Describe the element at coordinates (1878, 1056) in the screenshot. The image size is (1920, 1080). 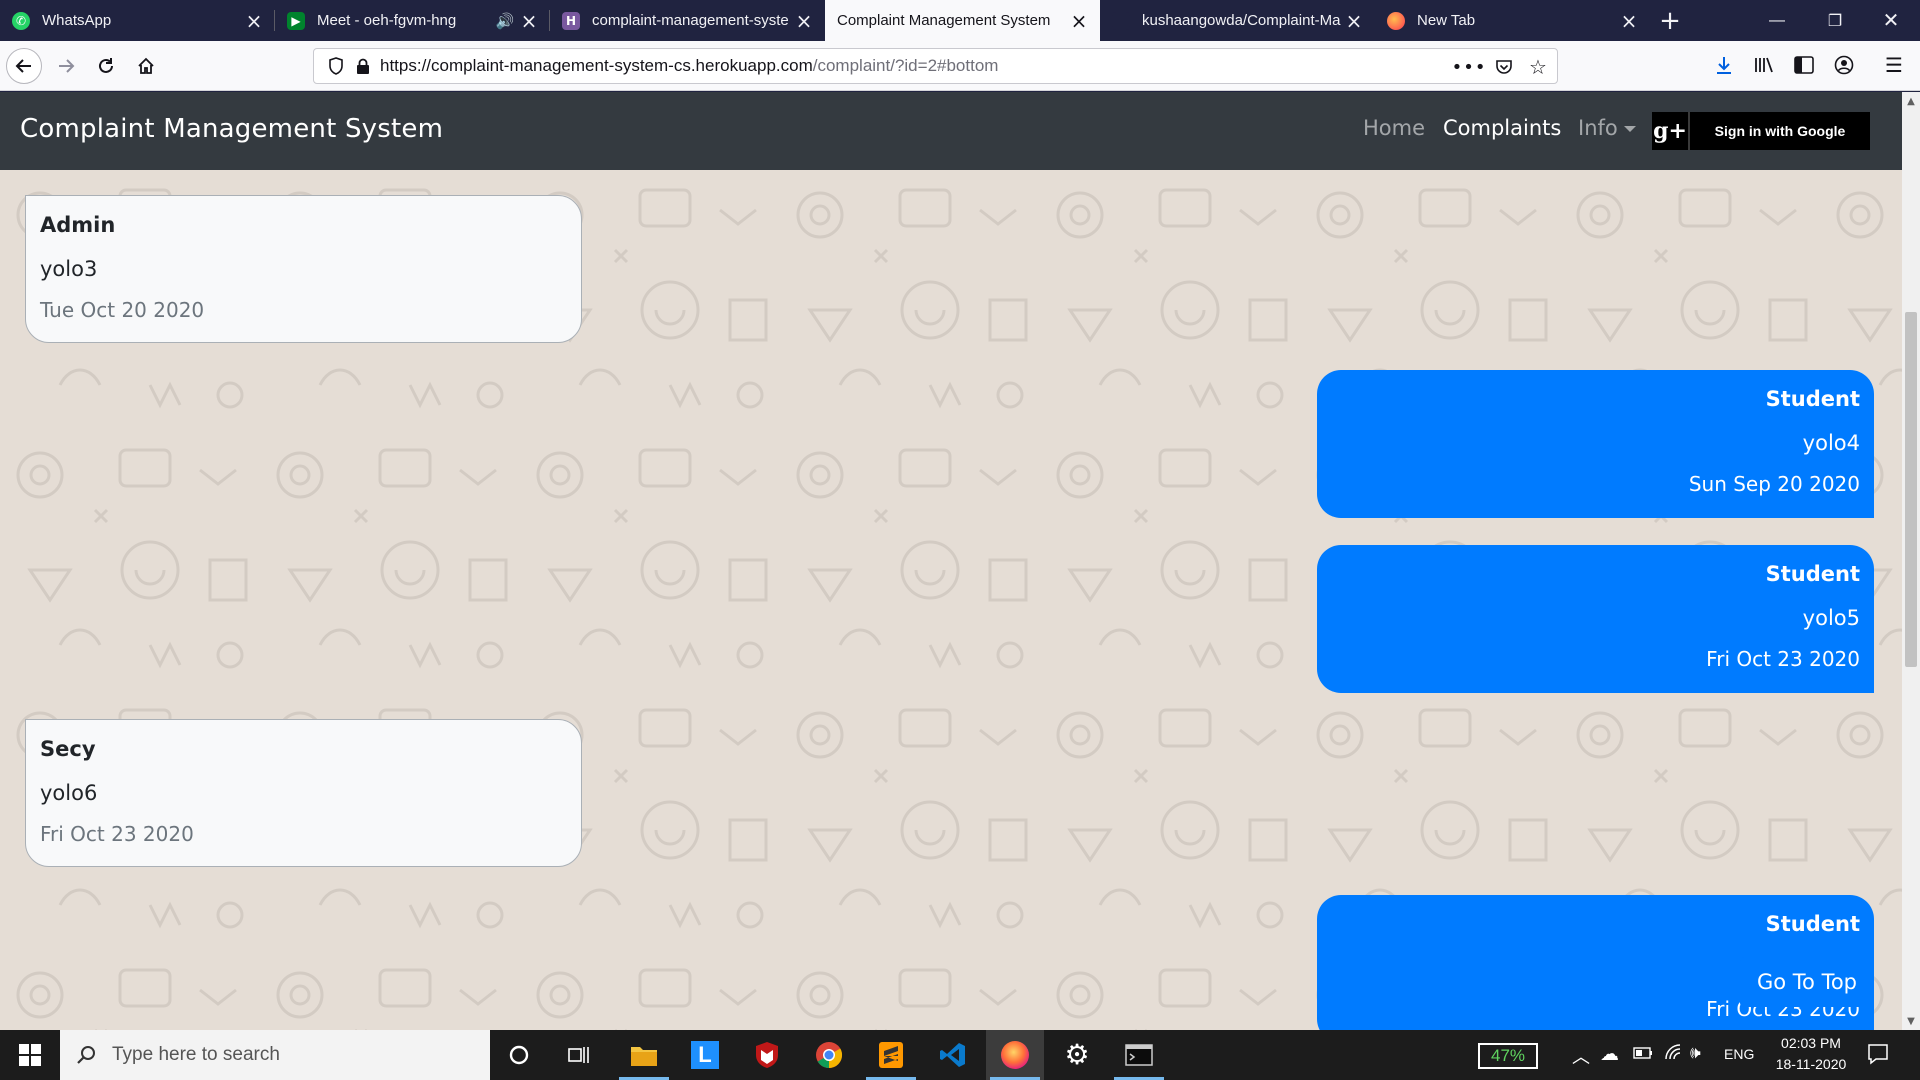
I see `notification-center-icon` at that location.